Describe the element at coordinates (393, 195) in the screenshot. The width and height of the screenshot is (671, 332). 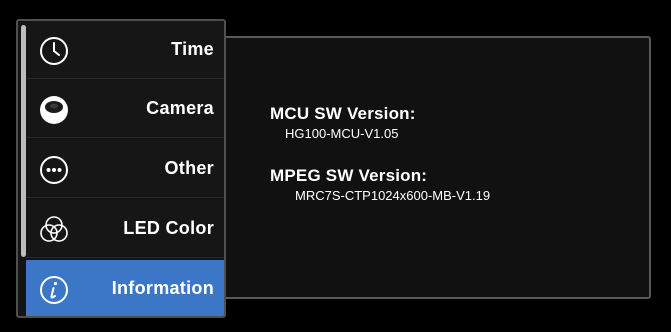
I see `mpeg-version-value: MRC7S-CTP1024x600-MB-V1.19` at that location.